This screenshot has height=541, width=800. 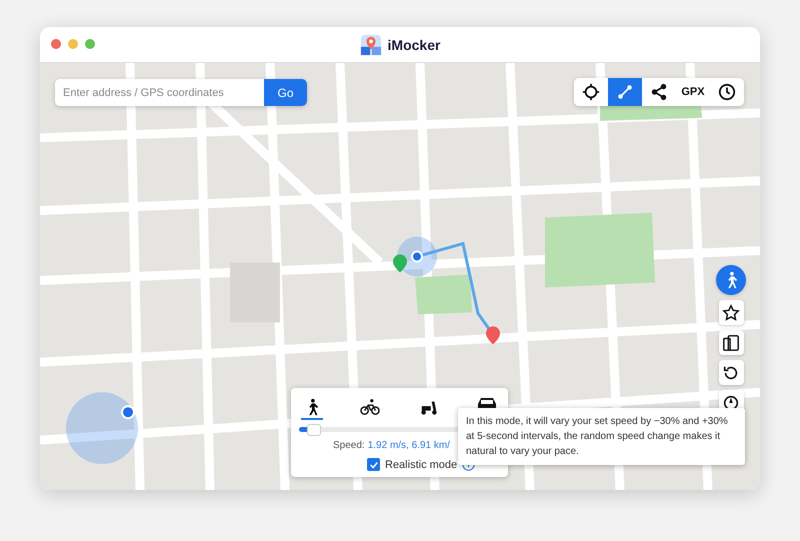 What do you see at coordinates (414, 44) in the screenshot?
I see `window-title: iMocker` at bounding box center [414, 44].